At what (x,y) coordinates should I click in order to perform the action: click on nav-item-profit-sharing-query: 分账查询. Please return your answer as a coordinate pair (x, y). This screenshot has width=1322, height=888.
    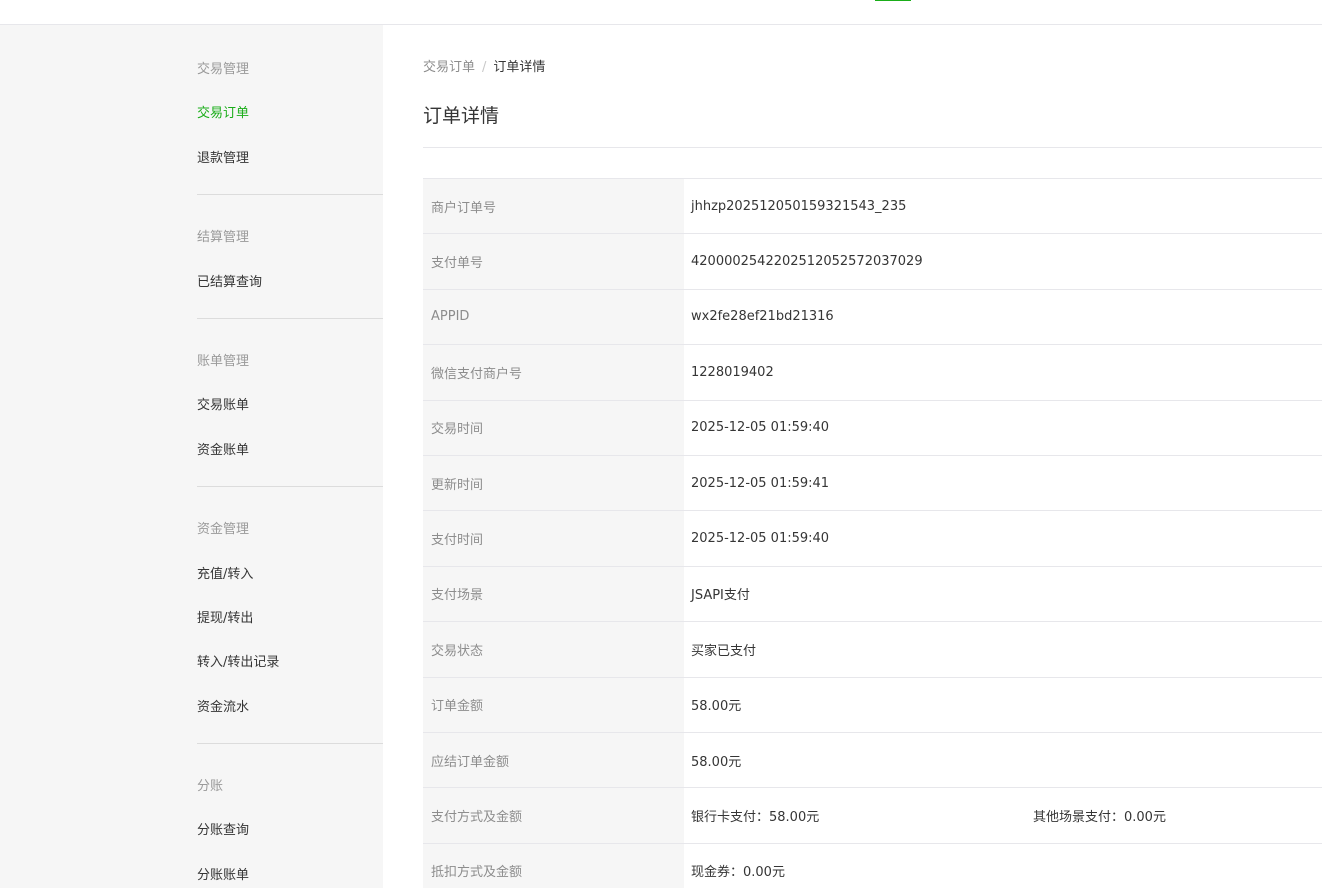
    Looking at the image, I should click on (223, 828).